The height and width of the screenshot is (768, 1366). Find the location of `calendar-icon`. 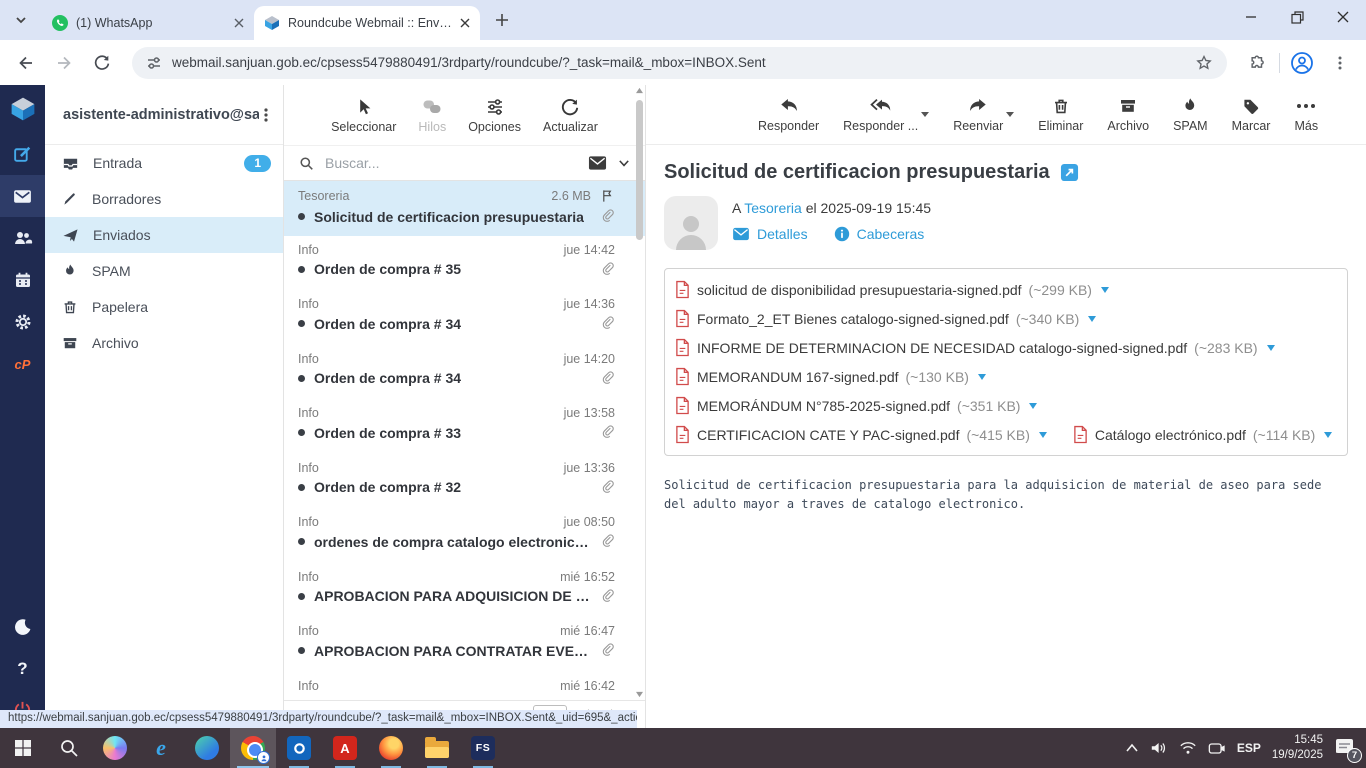

calendar-icon is located at coordinates (22, 280).